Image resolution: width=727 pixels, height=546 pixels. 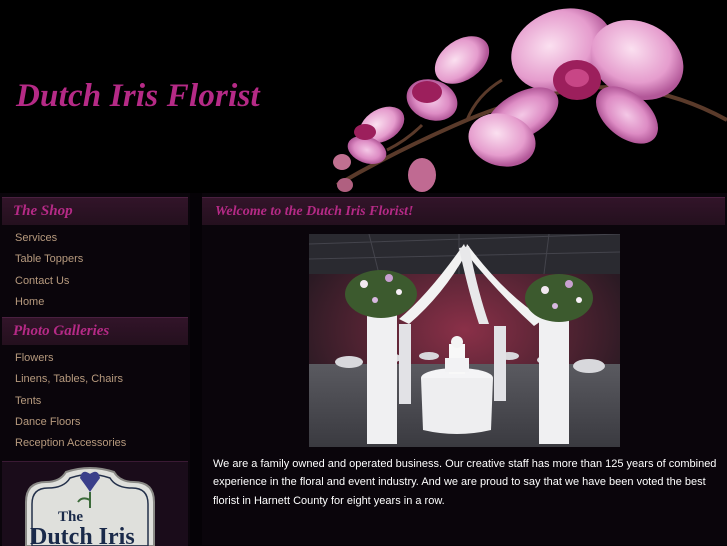 I want to click on logo-text-main: Dutch Iris, so click(x=82, y=535).